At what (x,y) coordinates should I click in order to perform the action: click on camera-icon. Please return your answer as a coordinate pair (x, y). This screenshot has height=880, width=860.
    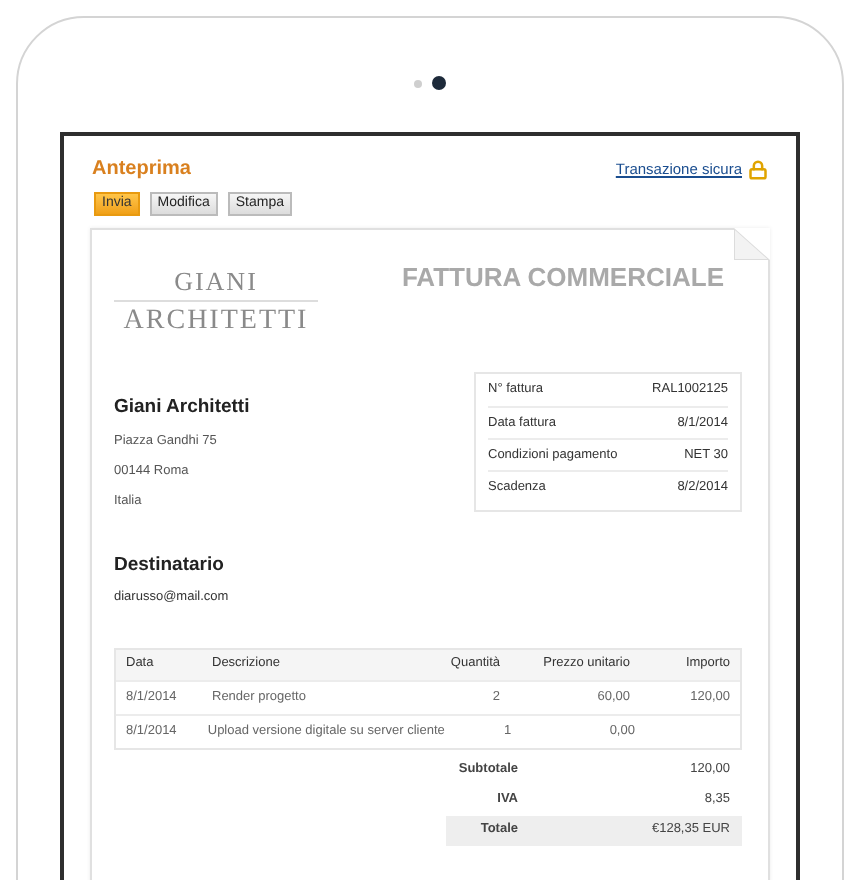
    Looking at the image, I should click on (439, 83).